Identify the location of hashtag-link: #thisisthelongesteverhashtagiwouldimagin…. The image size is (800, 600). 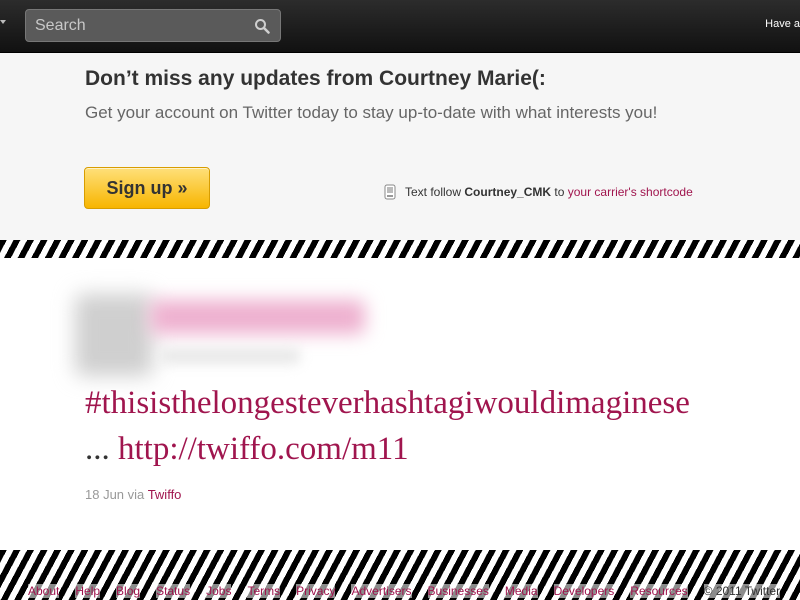
(387, 403).